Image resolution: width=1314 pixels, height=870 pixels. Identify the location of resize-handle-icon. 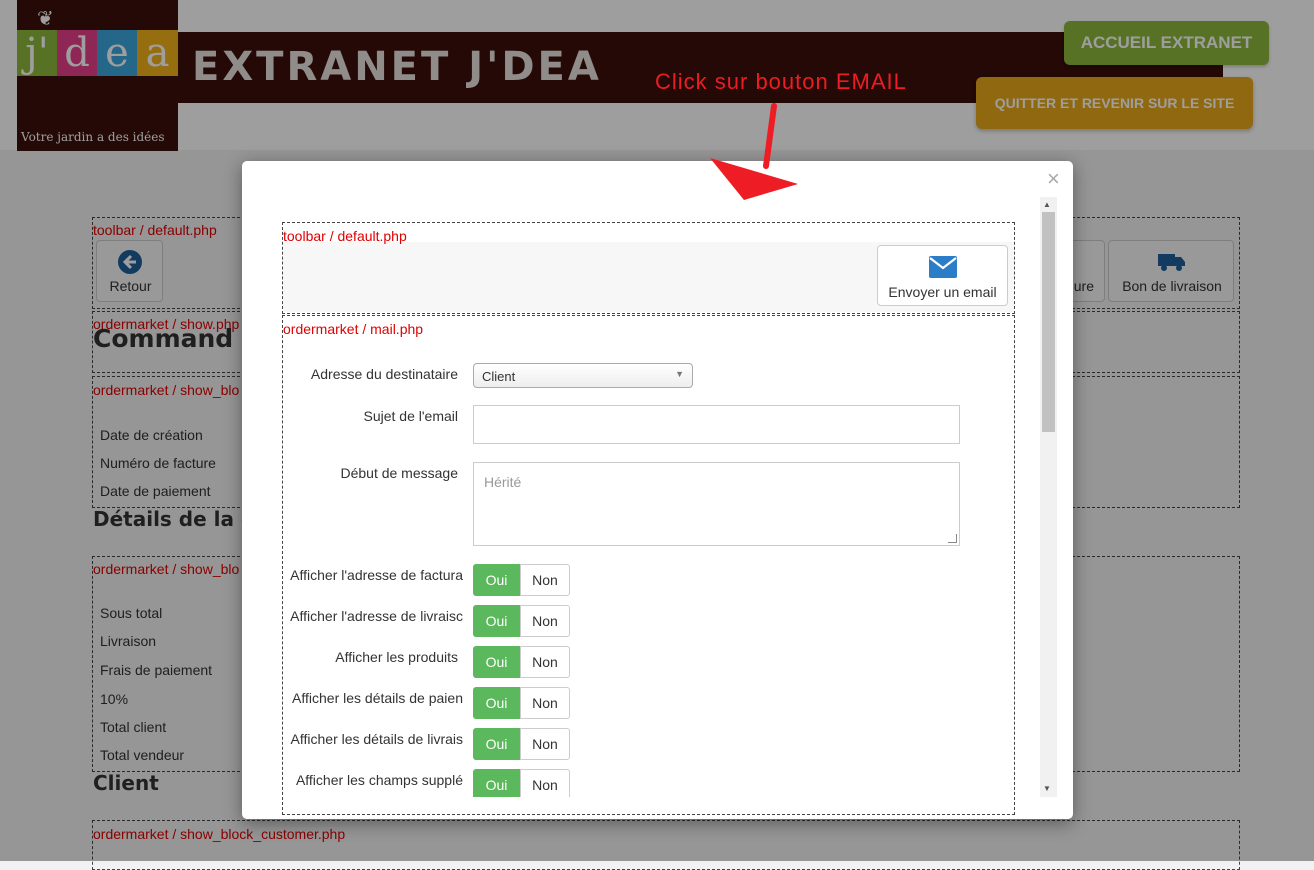
(952, 538).